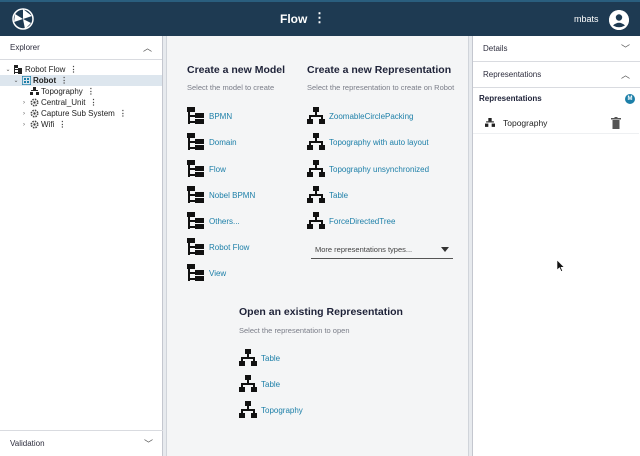 This screenshot has width=640, height=456. I want to click on account-avatar-icon, so click(619, 20).